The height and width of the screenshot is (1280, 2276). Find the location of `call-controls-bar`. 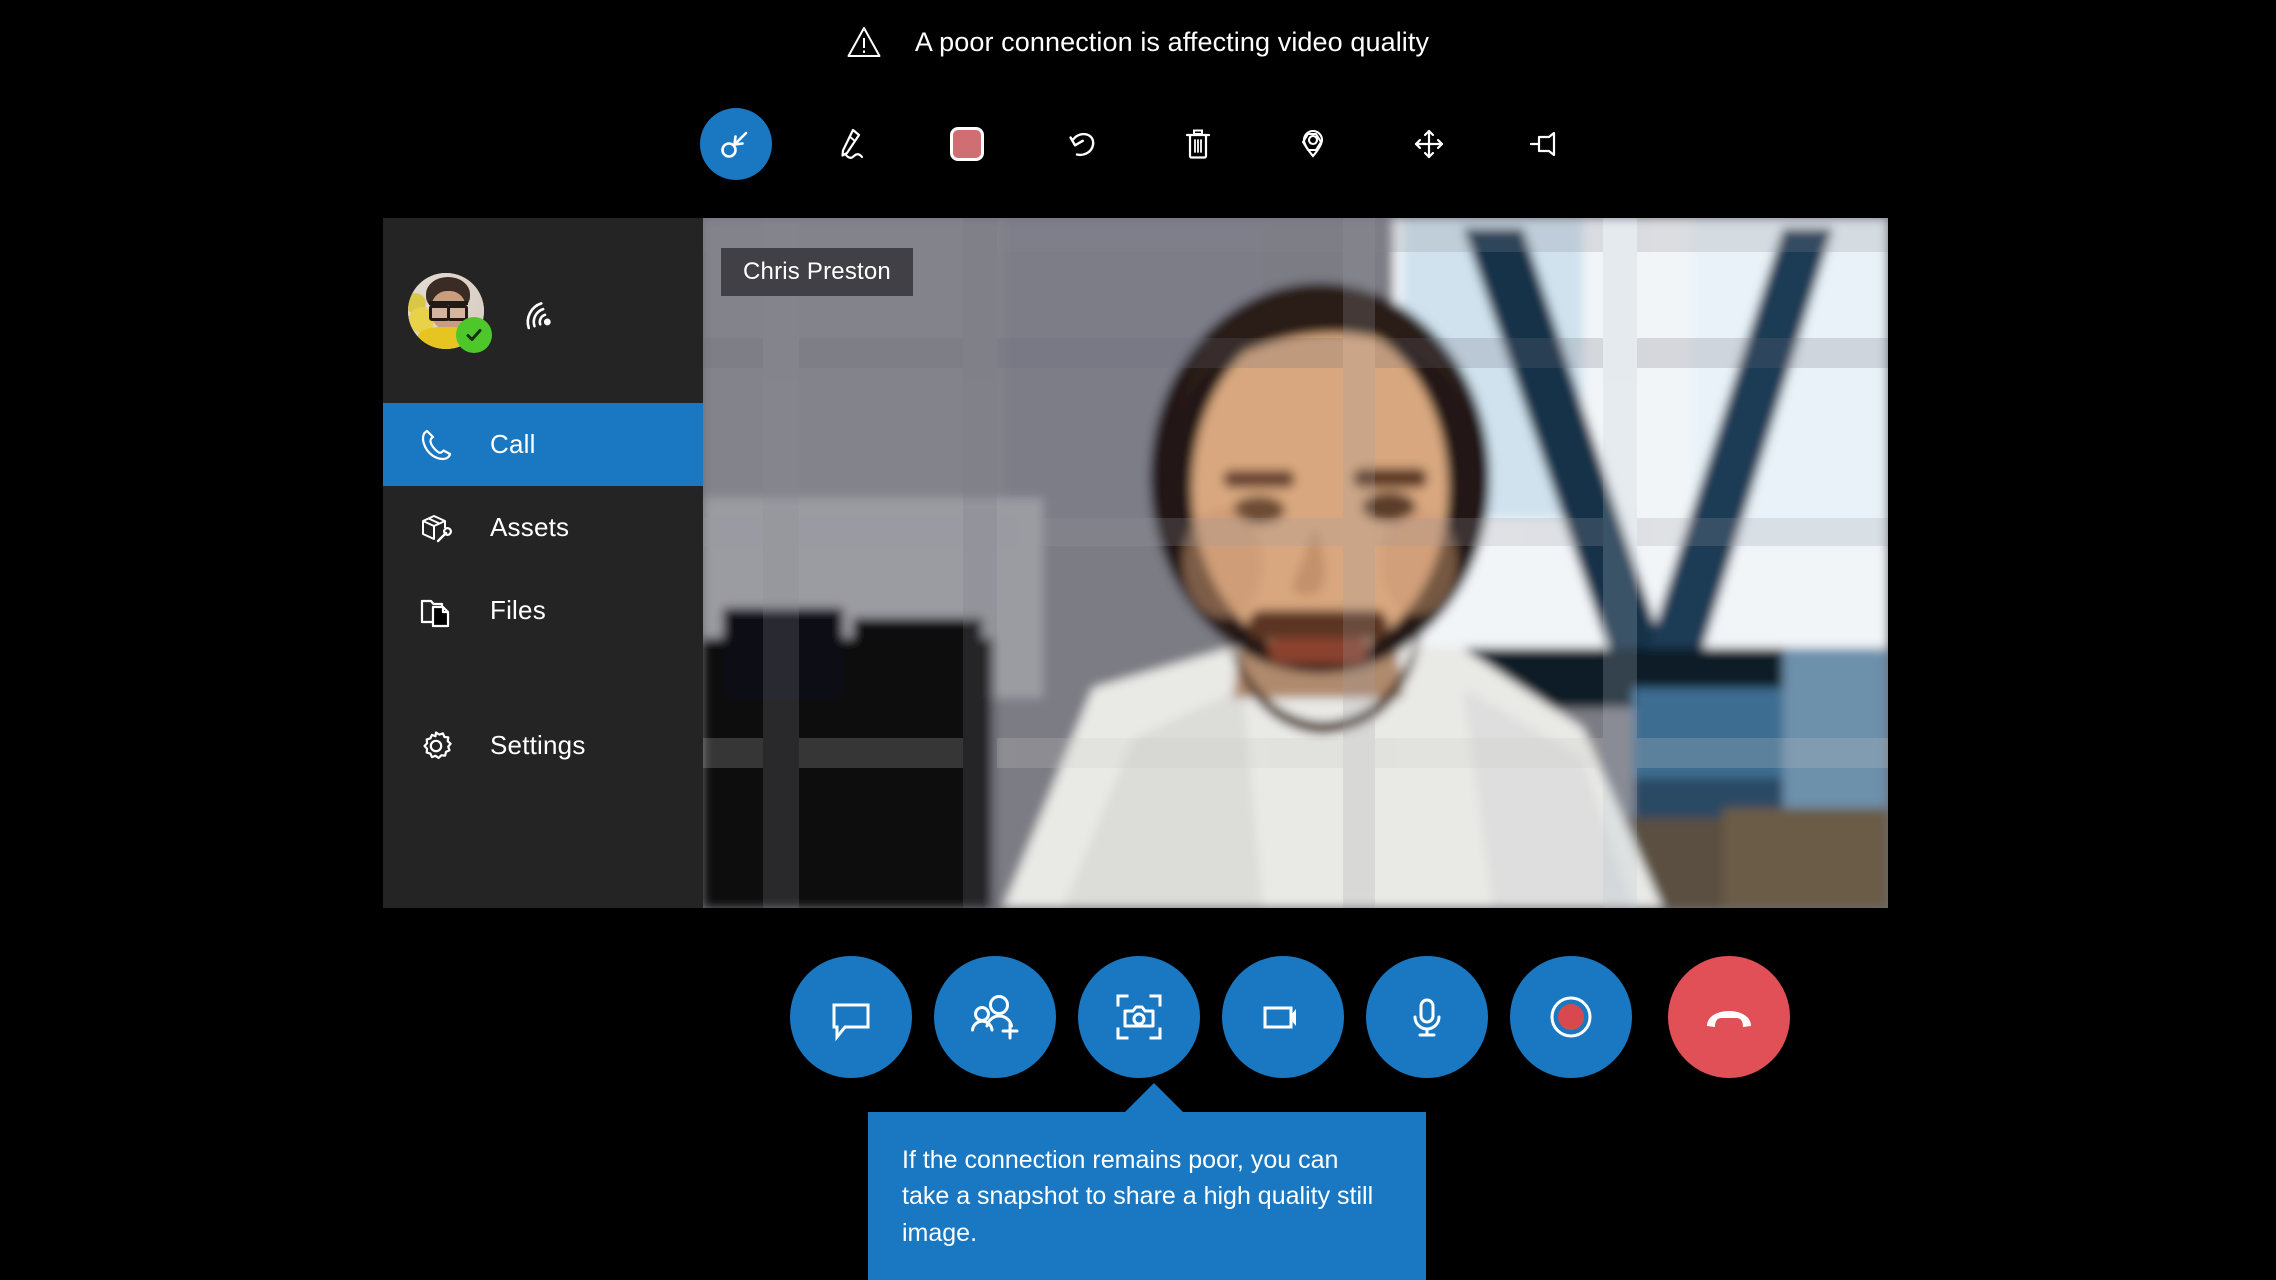

call-controls-bar is located at coordinates (1290, 1017).